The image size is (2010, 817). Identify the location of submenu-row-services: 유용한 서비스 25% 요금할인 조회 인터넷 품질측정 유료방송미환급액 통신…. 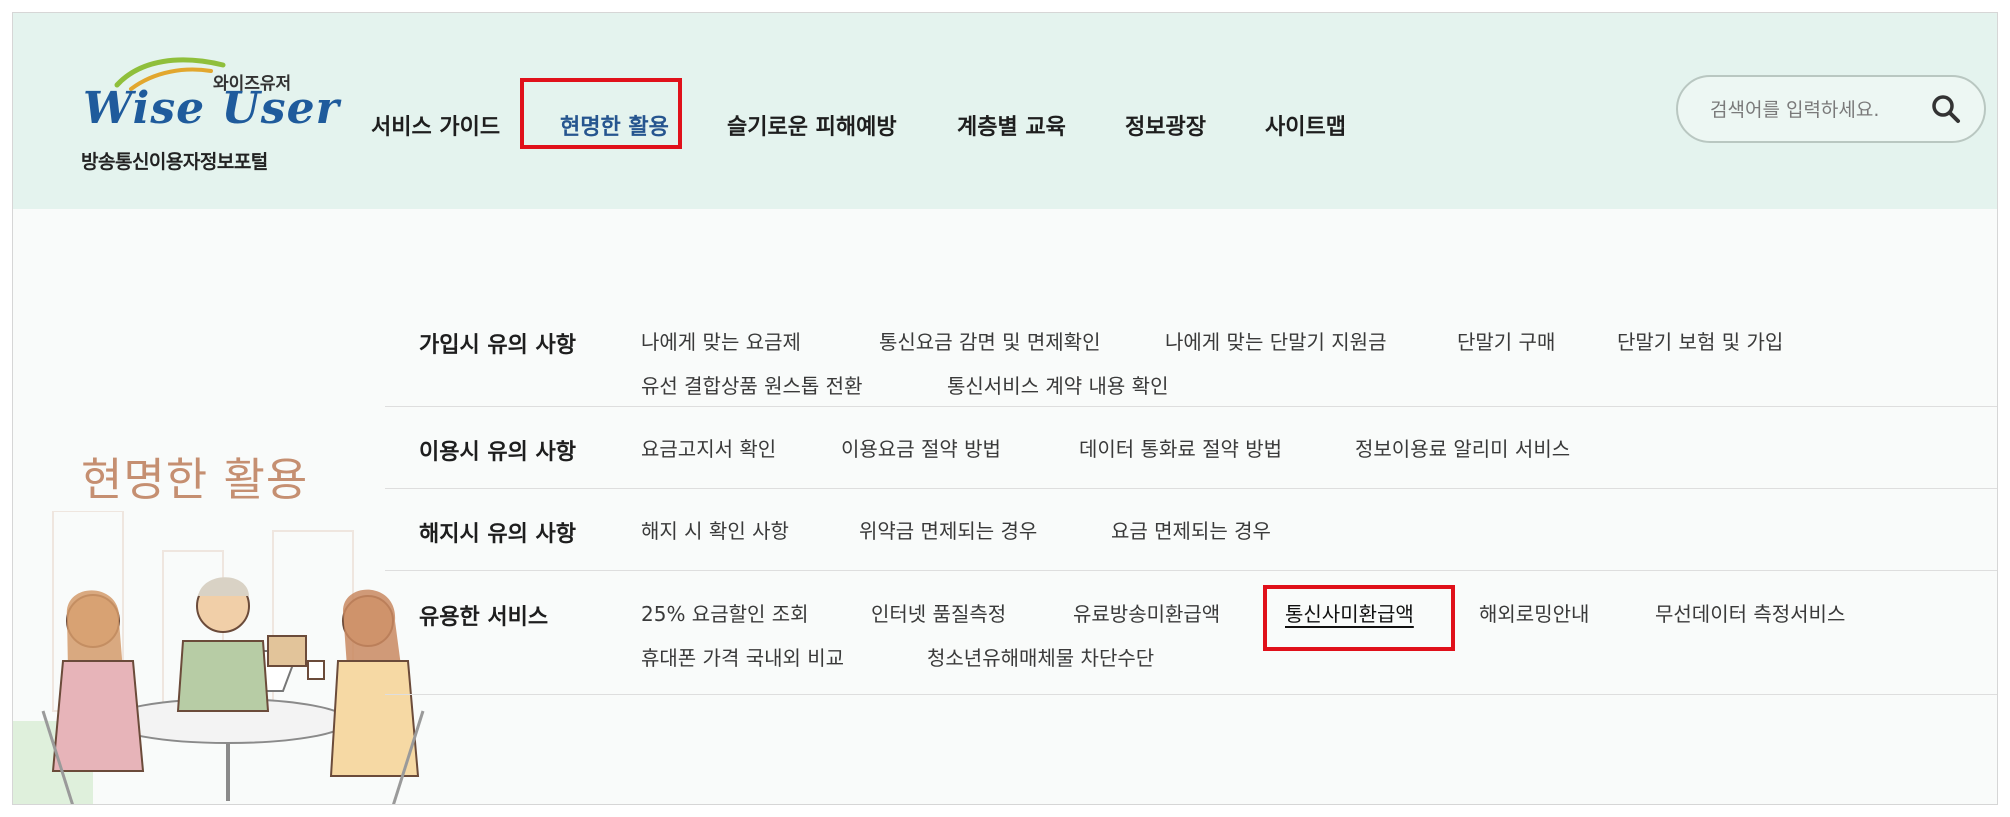
(1191, 632).